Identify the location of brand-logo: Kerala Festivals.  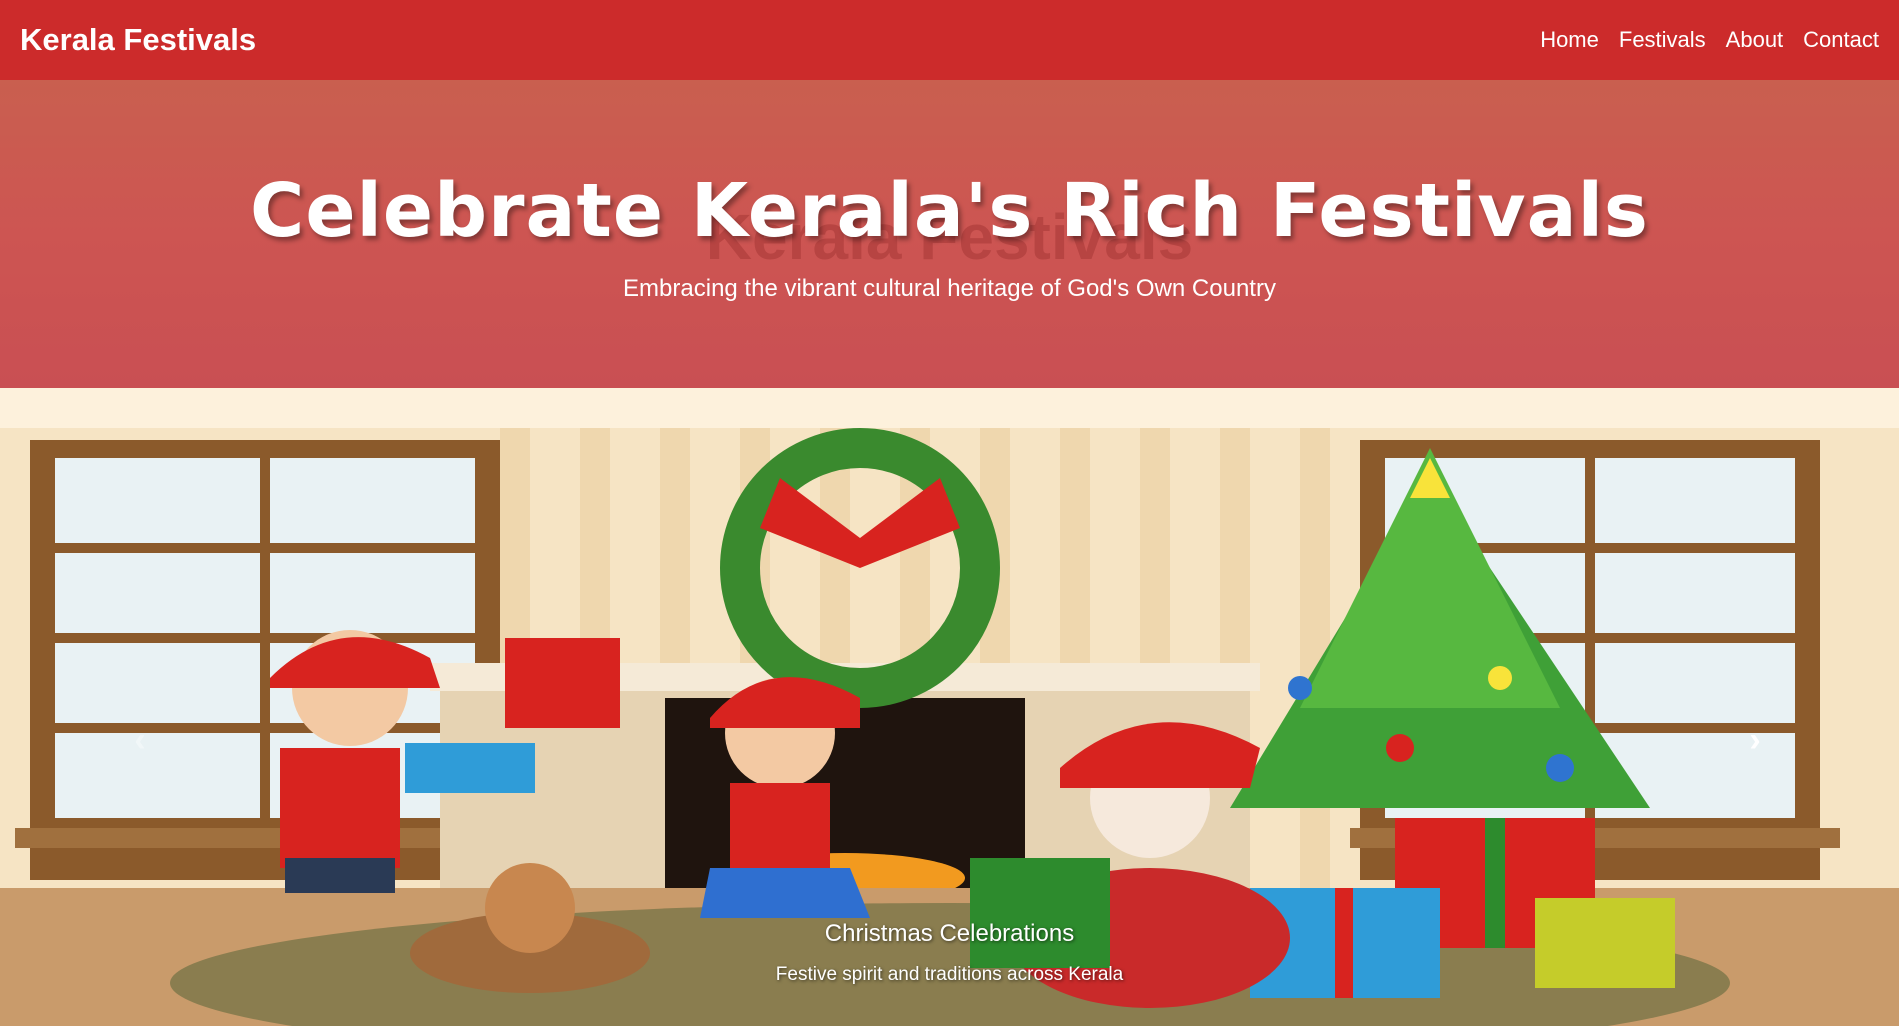
(138, 40).